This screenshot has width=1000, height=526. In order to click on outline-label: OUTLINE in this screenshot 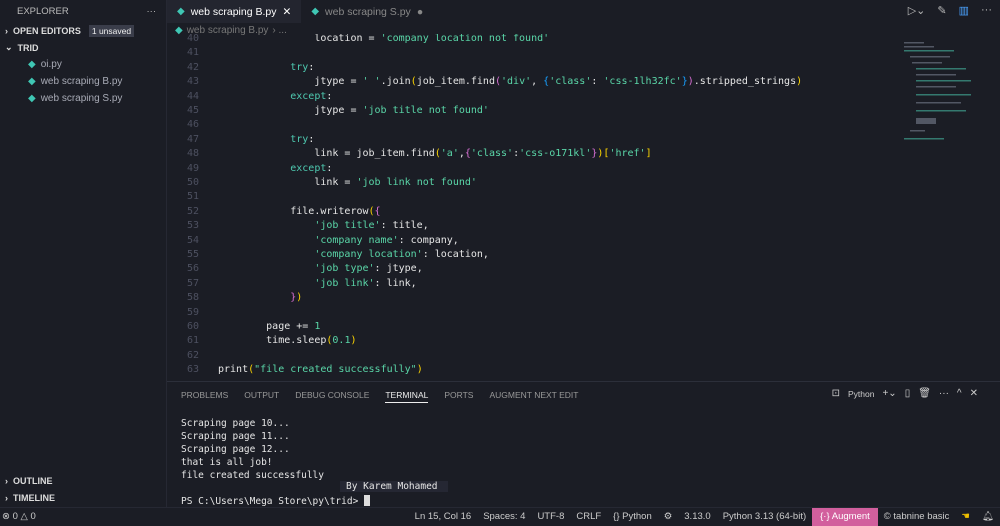, I will do `click(33, 480)`.